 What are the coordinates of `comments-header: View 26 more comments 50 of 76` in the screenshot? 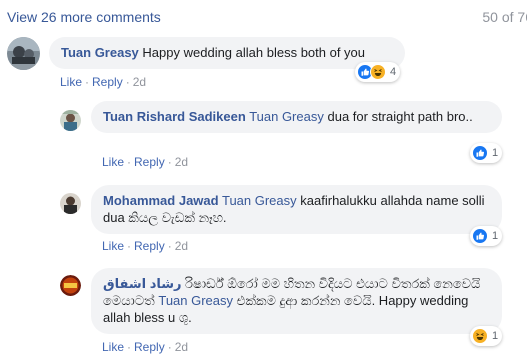 It's located at (263, 17).